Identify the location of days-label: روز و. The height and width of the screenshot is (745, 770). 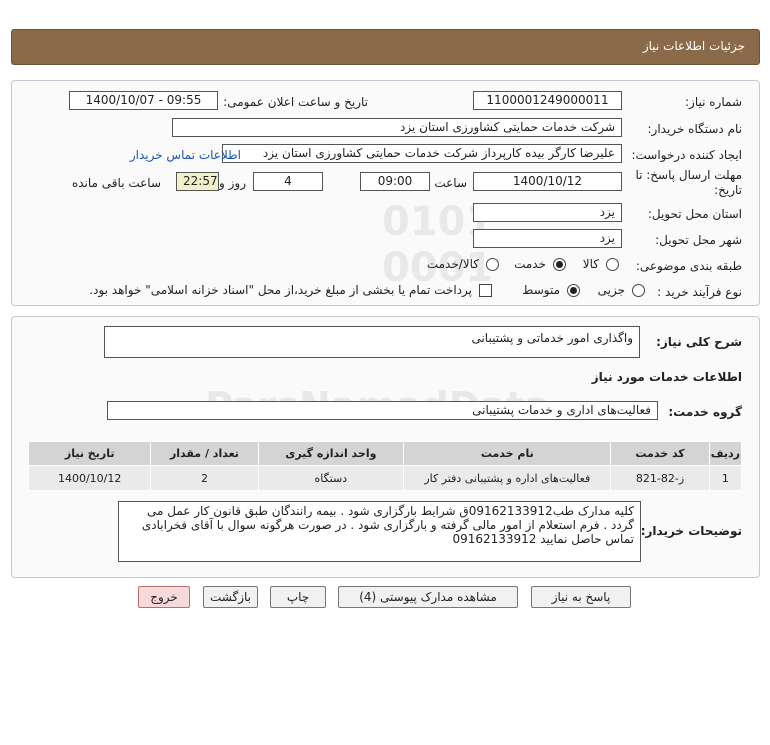
(232, 183).